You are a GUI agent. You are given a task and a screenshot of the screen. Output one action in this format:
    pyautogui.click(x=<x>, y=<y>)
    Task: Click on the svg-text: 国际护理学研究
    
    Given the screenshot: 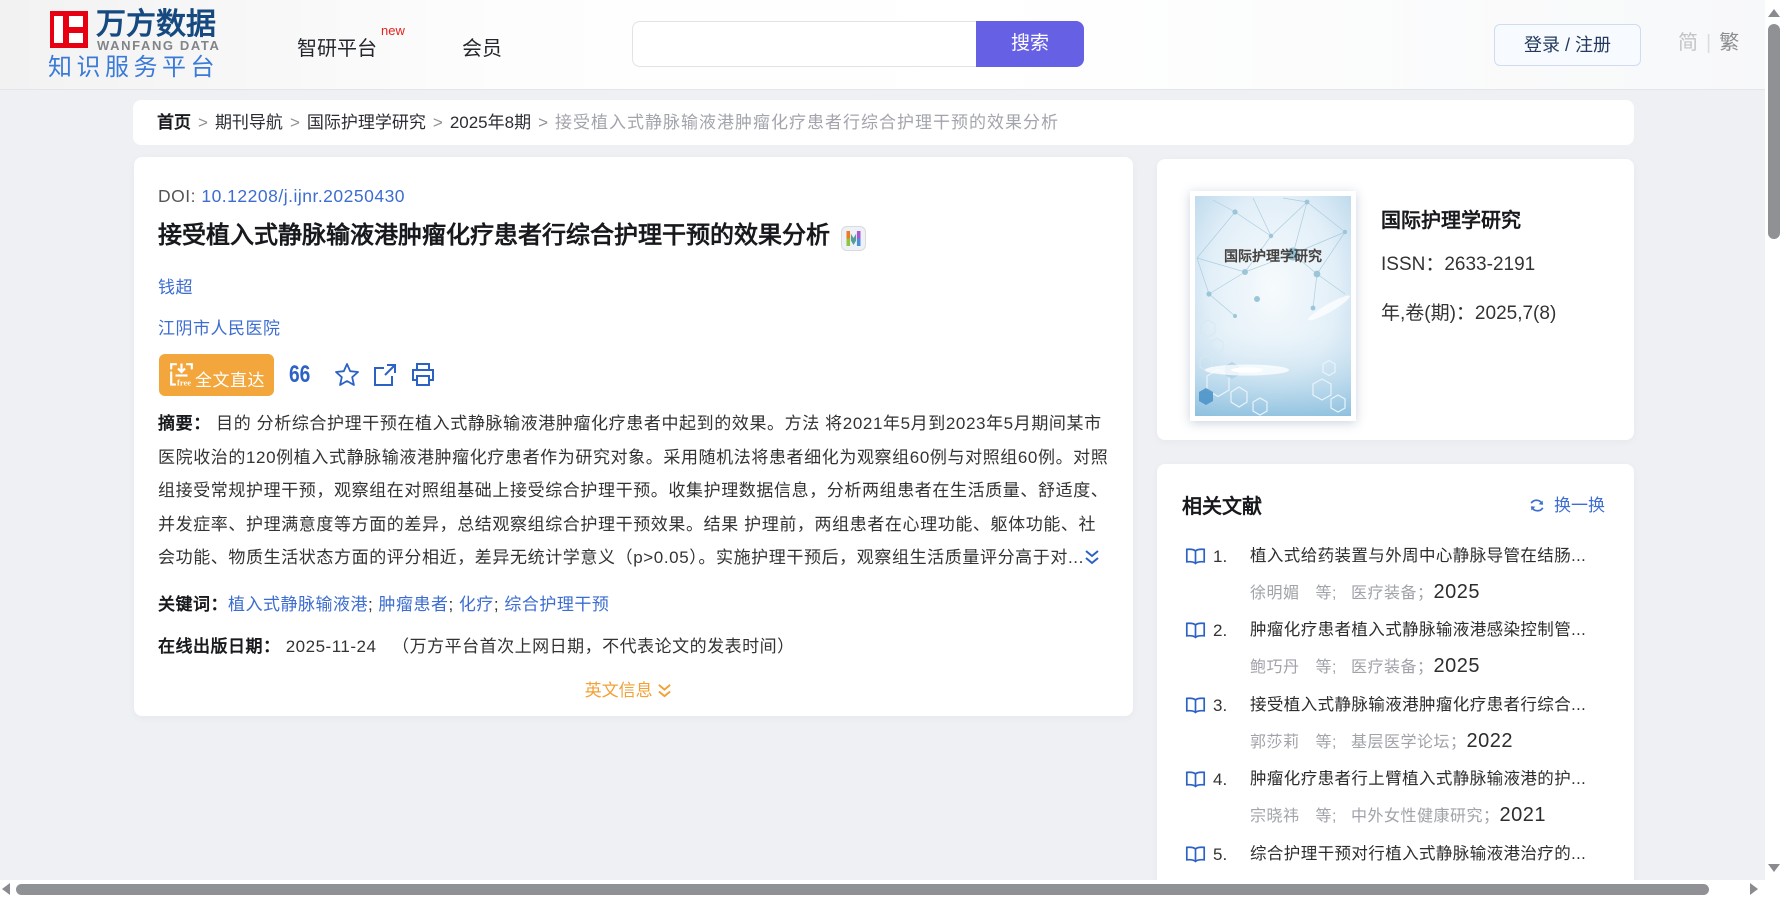 What is the action you would take?
    pyautogui.click(x=1273, y=256)
    